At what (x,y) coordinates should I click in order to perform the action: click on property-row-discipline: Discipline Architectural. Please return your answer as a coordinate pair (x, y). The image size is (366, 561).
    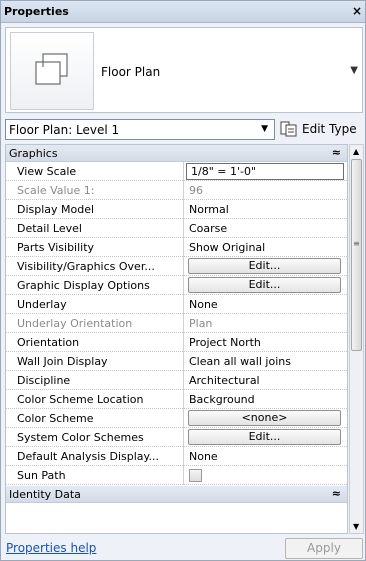
    Looking at the image, I should click on (176, 380).